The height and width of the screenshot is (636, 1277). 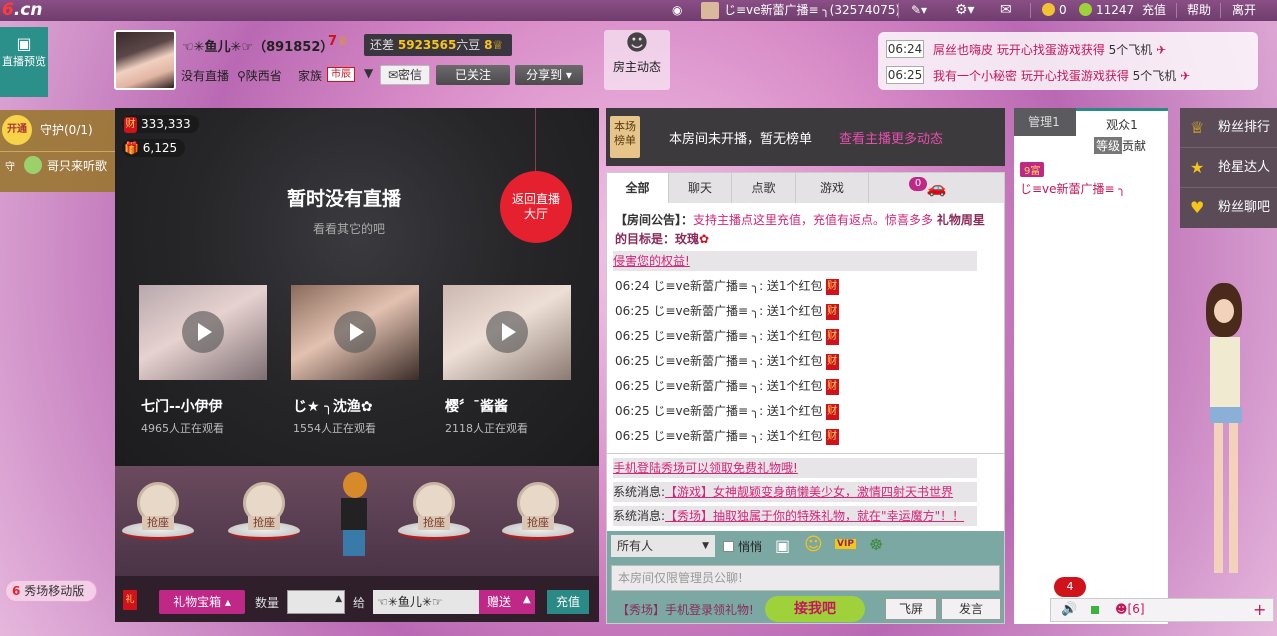 What do you see at coordinates (1122, 122) in the screenshot?
I see `tab-viewers: 观众1` at bounding box center [1122, 122].